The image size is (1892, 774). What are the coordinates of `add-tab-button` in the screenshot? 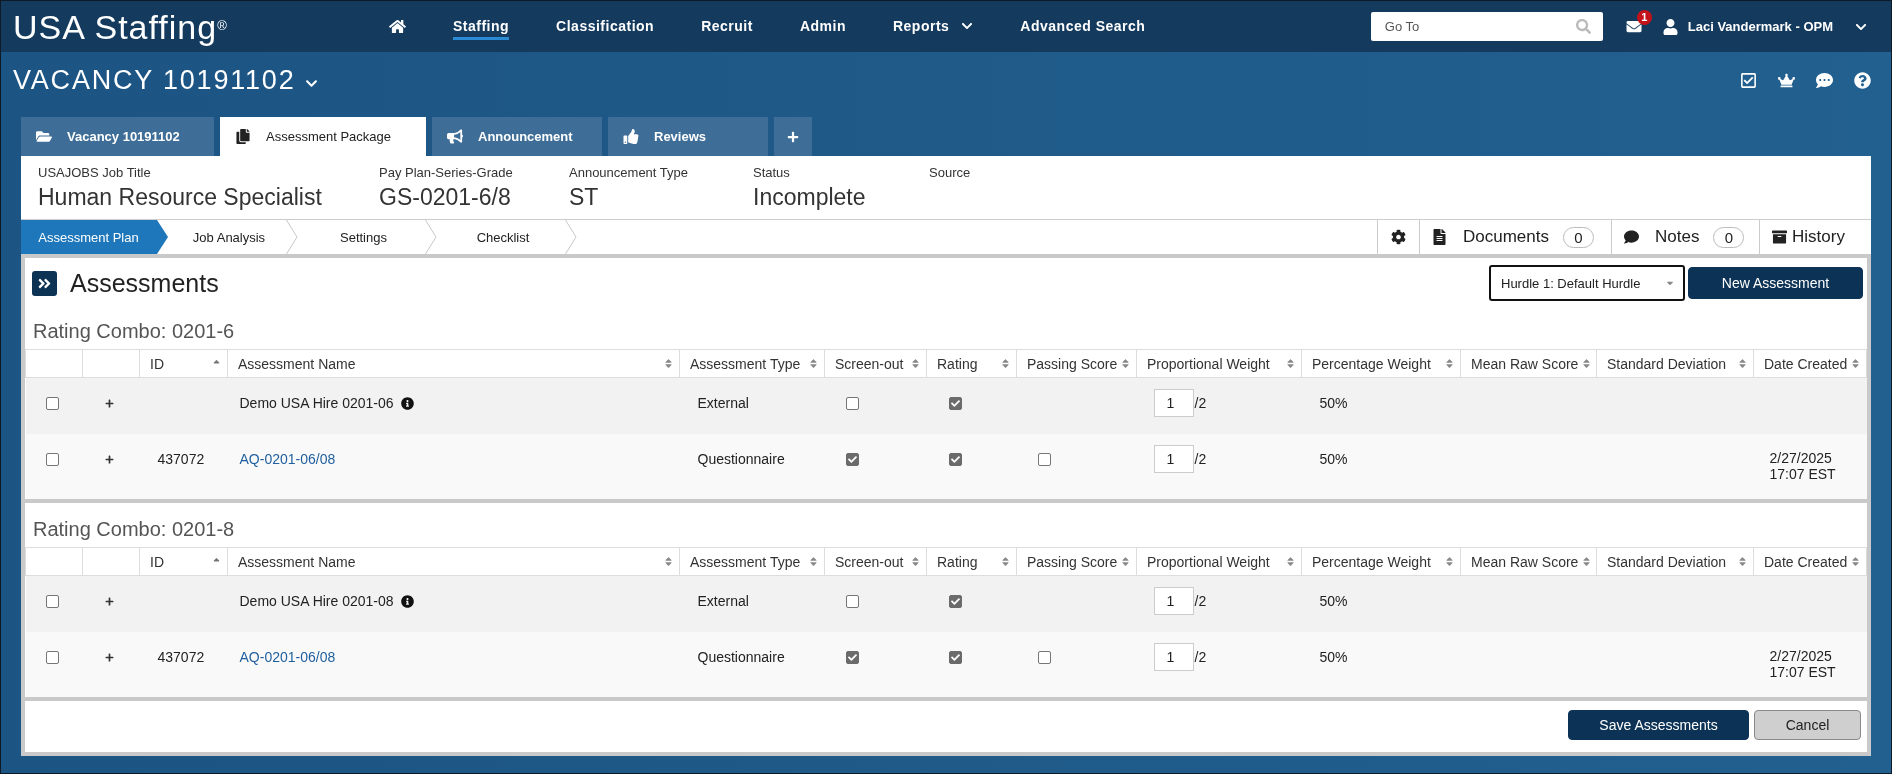 It's located at (793, 136).